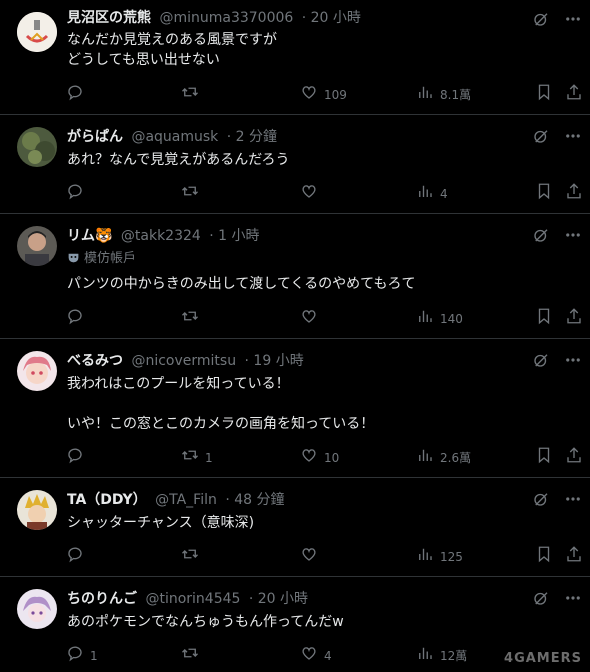 Image resolution: width=590 pixels, height=672 pixels. What do you see at coordinates (107, 500) in the screenshot?
I see `display-name: TA（DDY）` at bounding box center [107, 500].